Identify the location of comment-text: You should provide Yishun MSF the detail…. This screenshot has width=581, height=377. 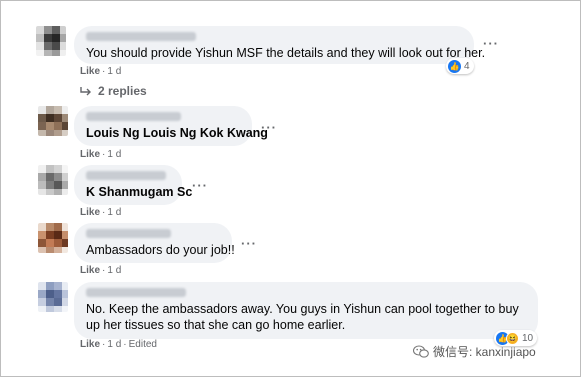
(286, 53).